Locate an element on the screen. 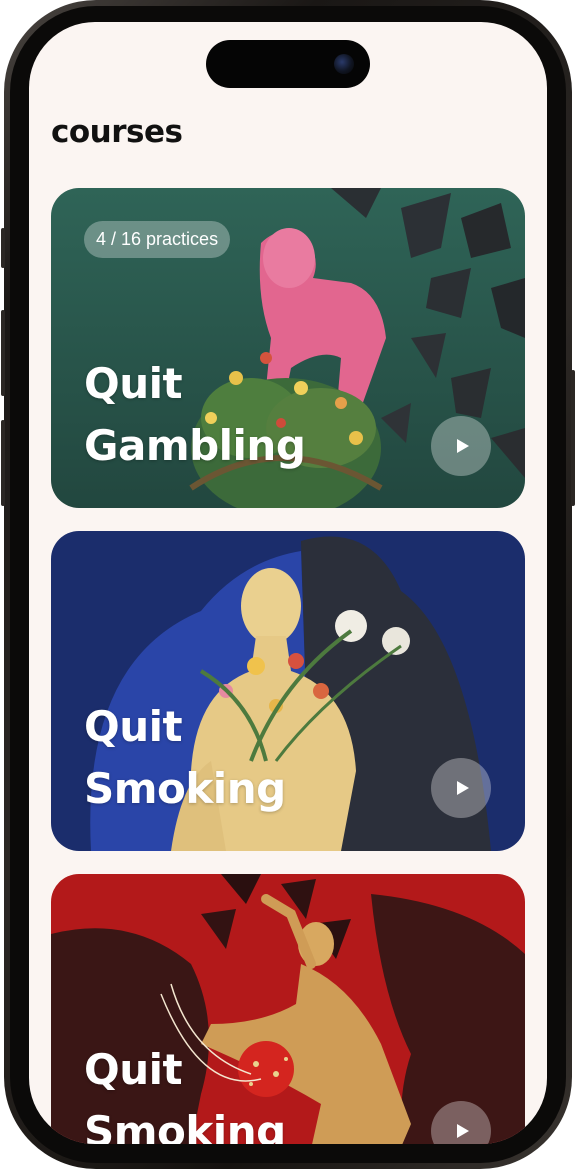 Image resolution: width=576 pixels, height=1171 pixels. dynamic-island is located at coordinates (288, 64).